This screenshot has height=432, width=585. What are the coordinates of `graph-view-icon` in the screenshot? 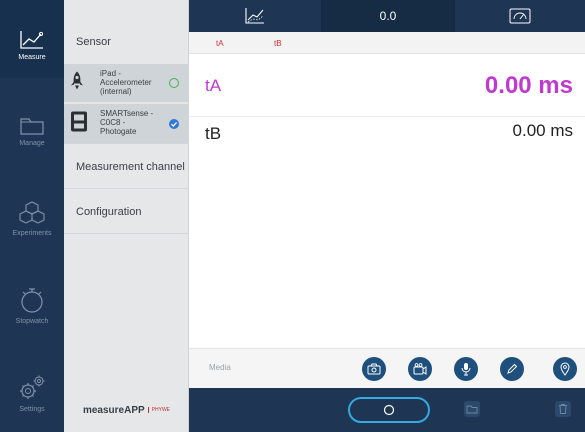 It's located at (254, 16).